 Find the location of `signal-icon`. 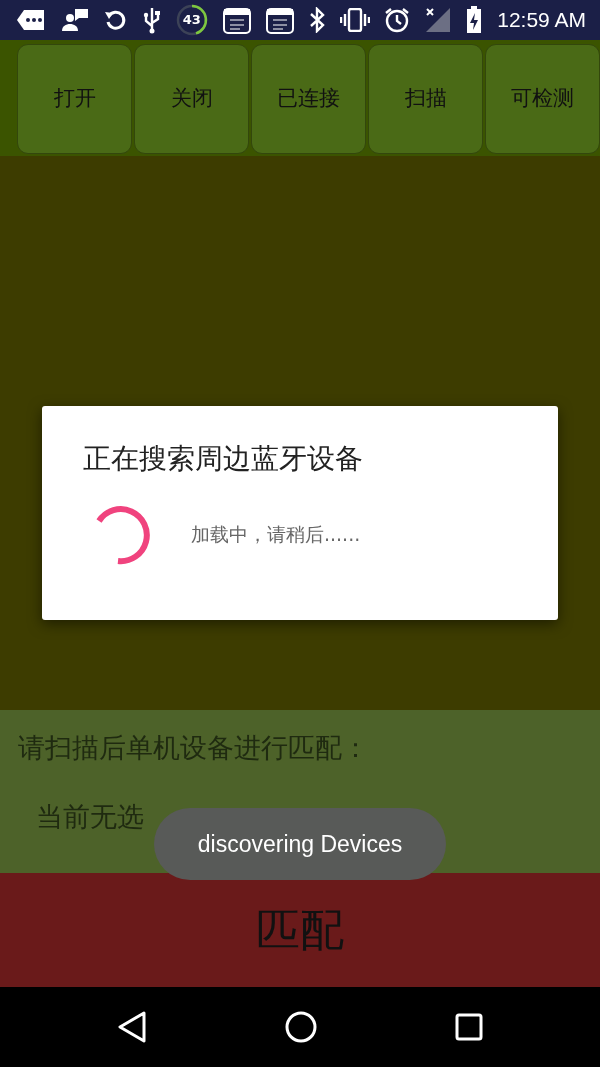

signal-icon is located at coordinates (438, 20).